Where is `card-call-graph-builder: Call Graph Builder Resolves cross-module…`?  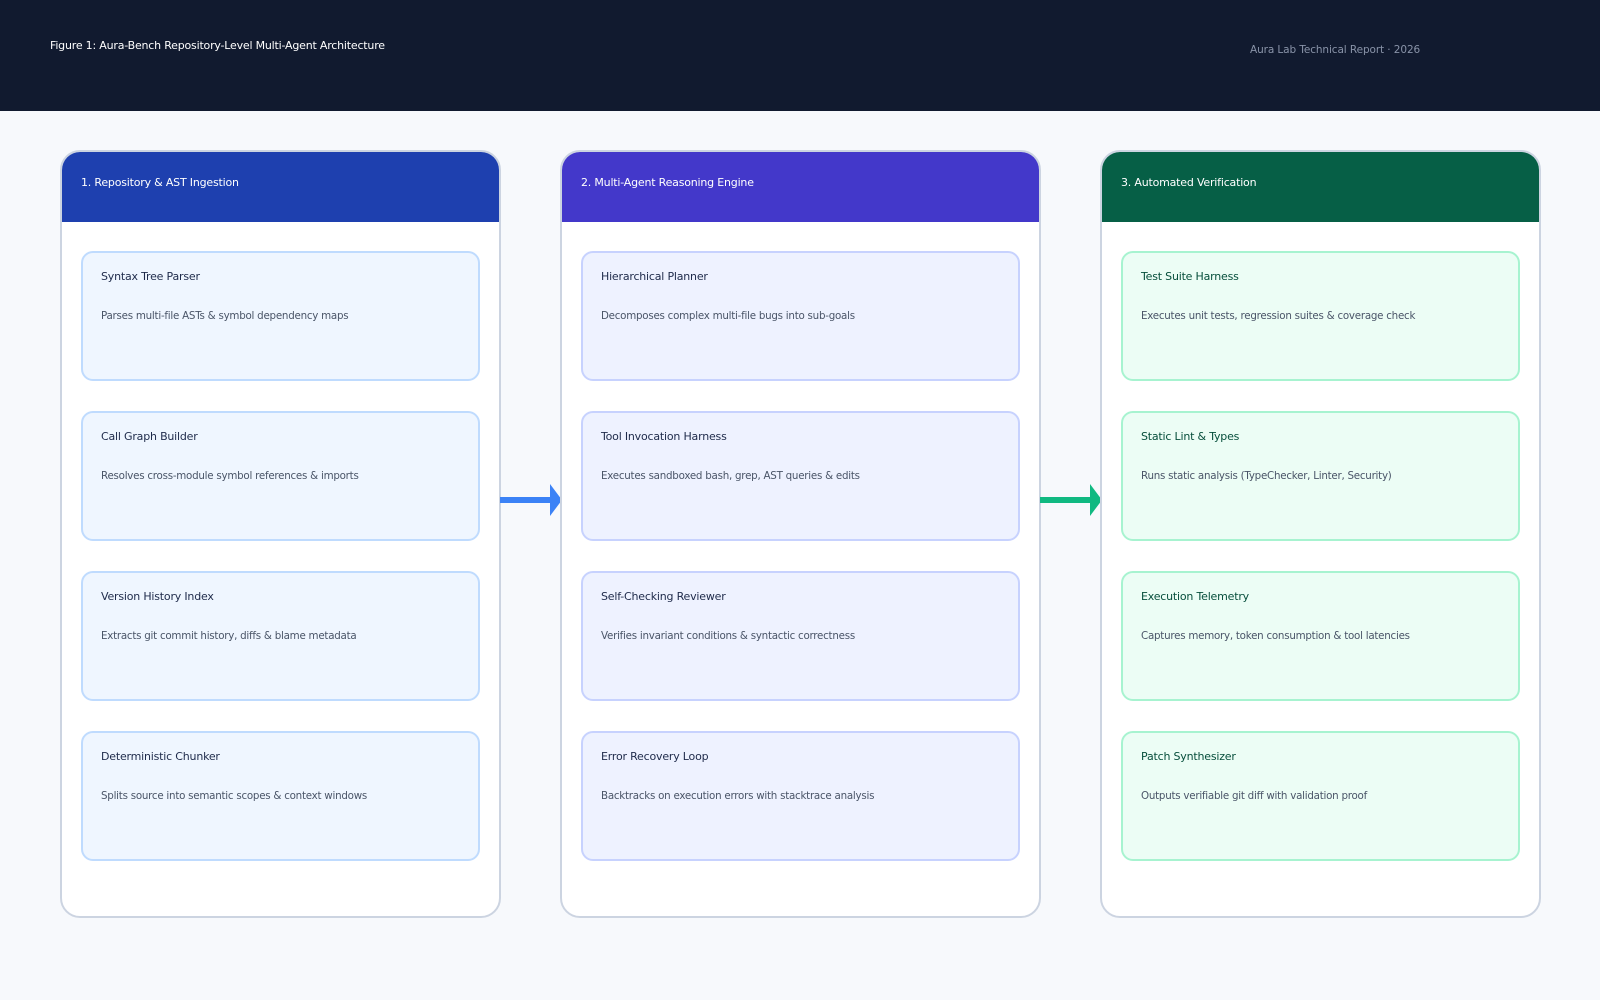 card-call-graph-builder: Call Graph Builder Resolves cross-module… is located at coordinates (280, 476).